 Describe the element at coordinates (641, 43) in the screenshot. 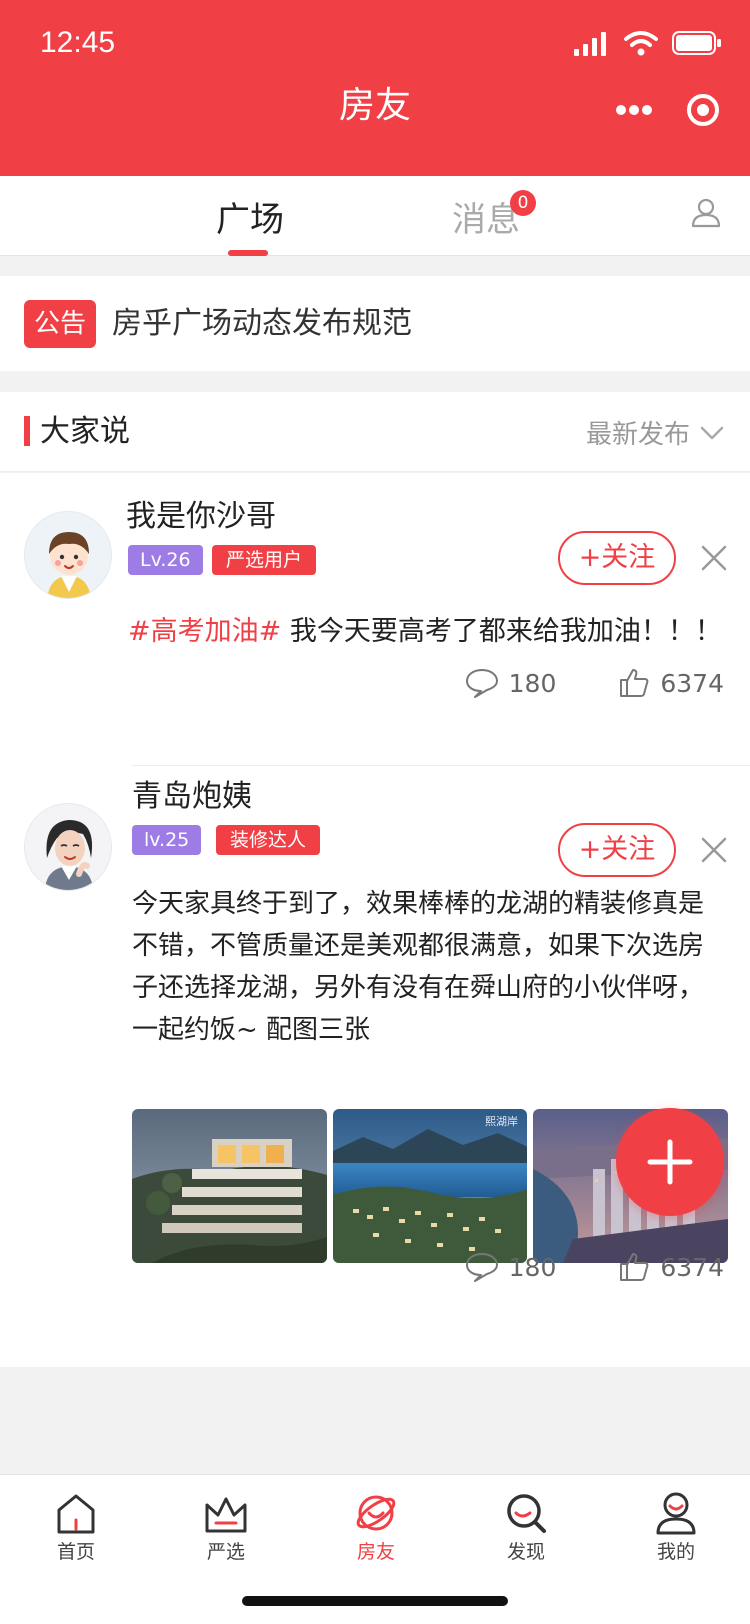

I see `wifi-icon` at that location.